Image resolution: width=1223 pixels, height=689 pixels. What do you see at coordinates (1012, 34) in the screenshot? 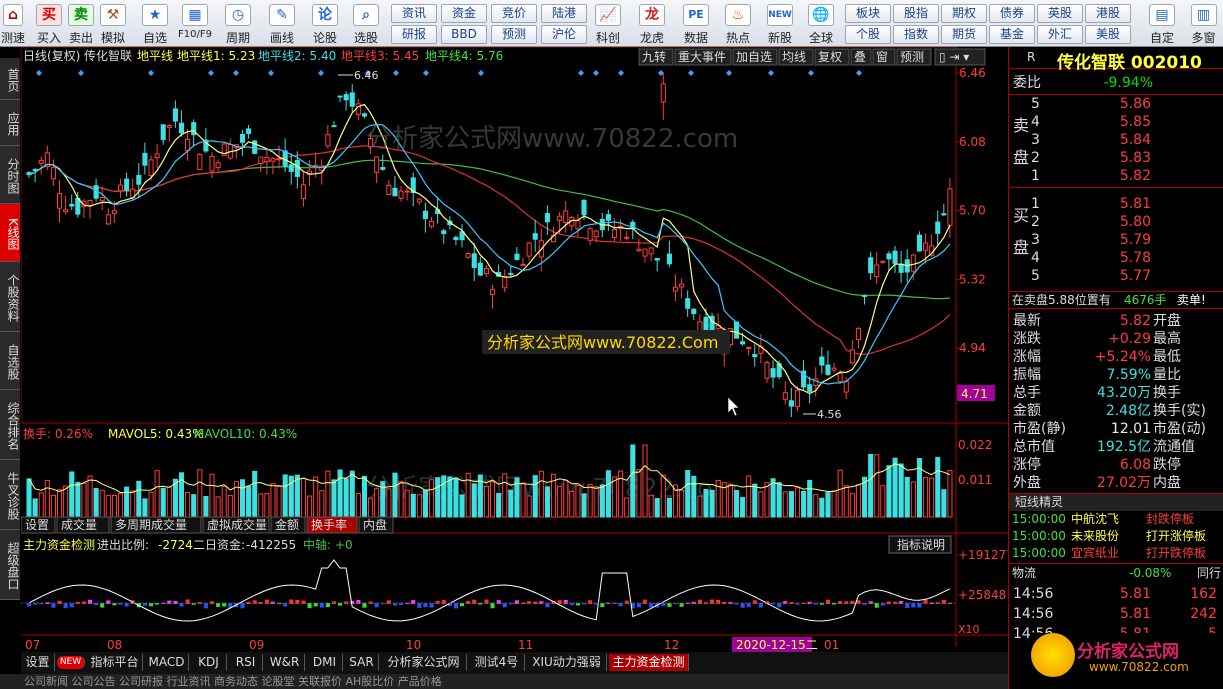
I see `funds-button: 基金` at bounding box center [1012, 34].